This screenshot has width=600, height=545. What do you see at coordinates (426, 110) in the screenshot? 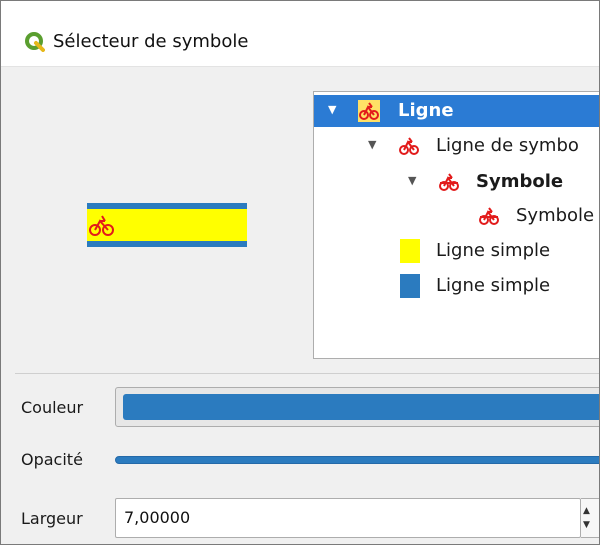
I see `tree-item-label: Ligne` at bounding box center [426, 110].